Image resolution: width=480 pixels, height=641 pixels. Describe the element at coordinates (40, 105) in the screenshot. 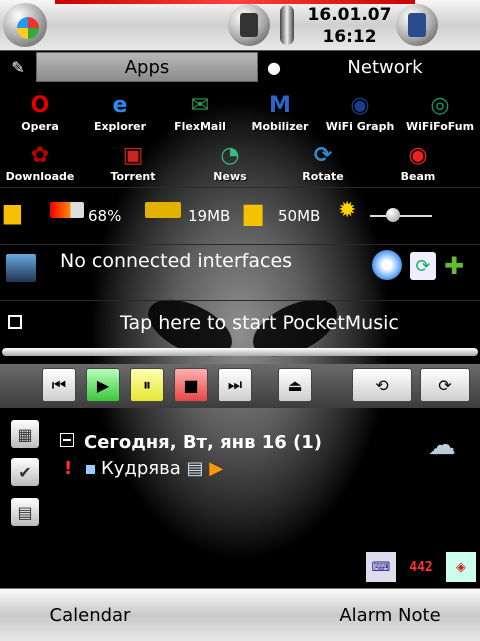

I see `opera-icon: O` at that location.